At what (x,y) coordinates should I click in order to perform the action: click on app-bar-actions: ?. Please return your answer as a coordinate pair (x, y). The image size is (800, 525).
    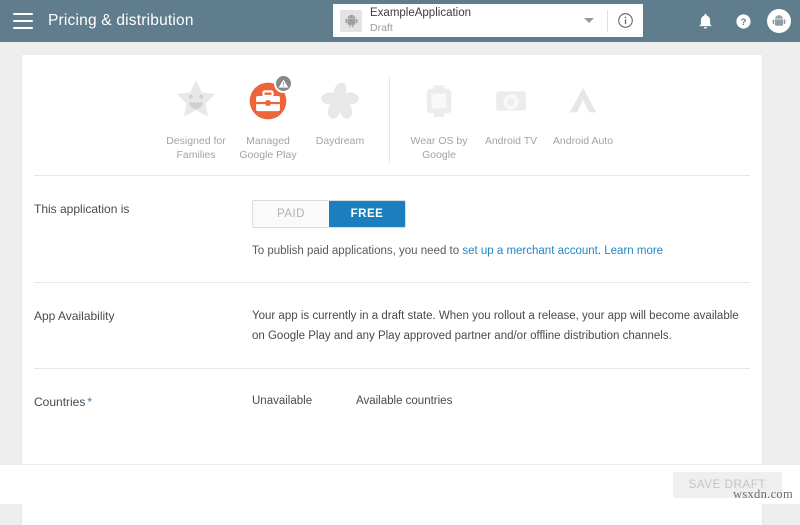
    Looking at the image, I should click on (741, 21).